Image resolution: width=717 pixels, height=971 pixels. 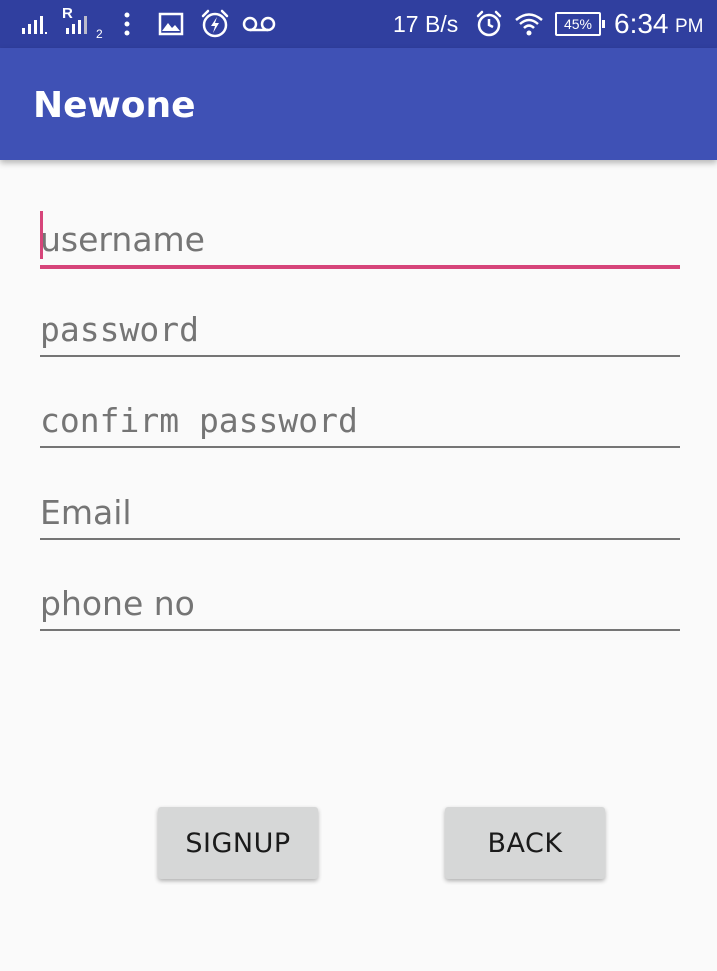 I want to click on app-title: Newone, so click(x=114, y=105).